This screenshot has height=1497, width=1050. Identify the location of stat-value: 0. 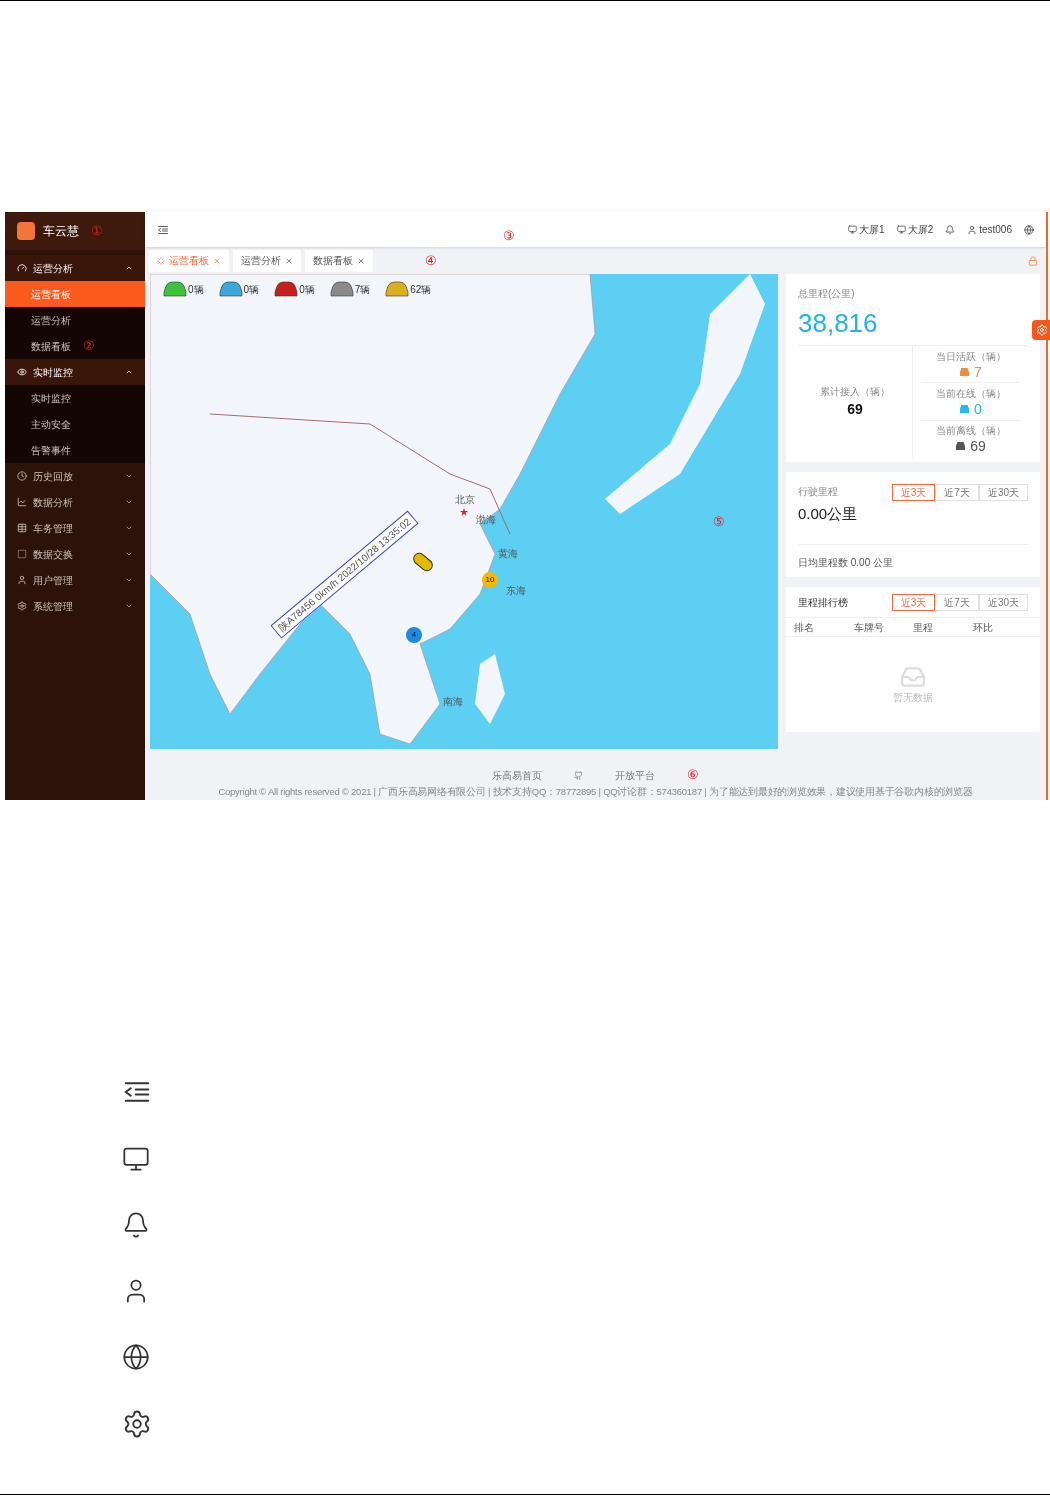
(978, 409).